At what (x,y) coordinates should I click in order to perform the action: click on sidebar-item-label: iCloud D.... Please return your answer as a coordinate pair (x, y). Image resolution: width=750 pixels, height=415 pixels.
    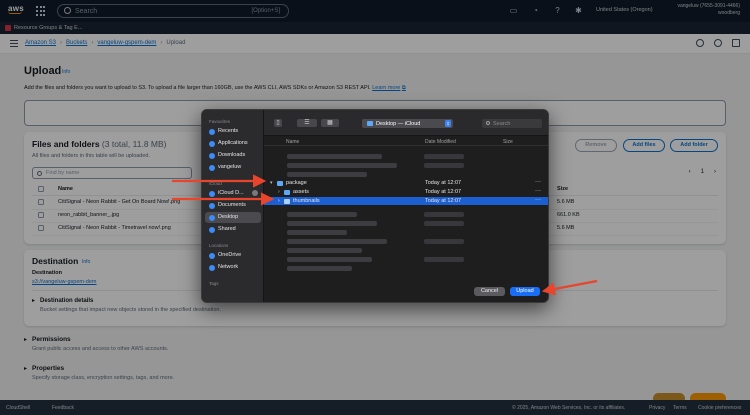
    Looking at the image, I should click on (231, 193).